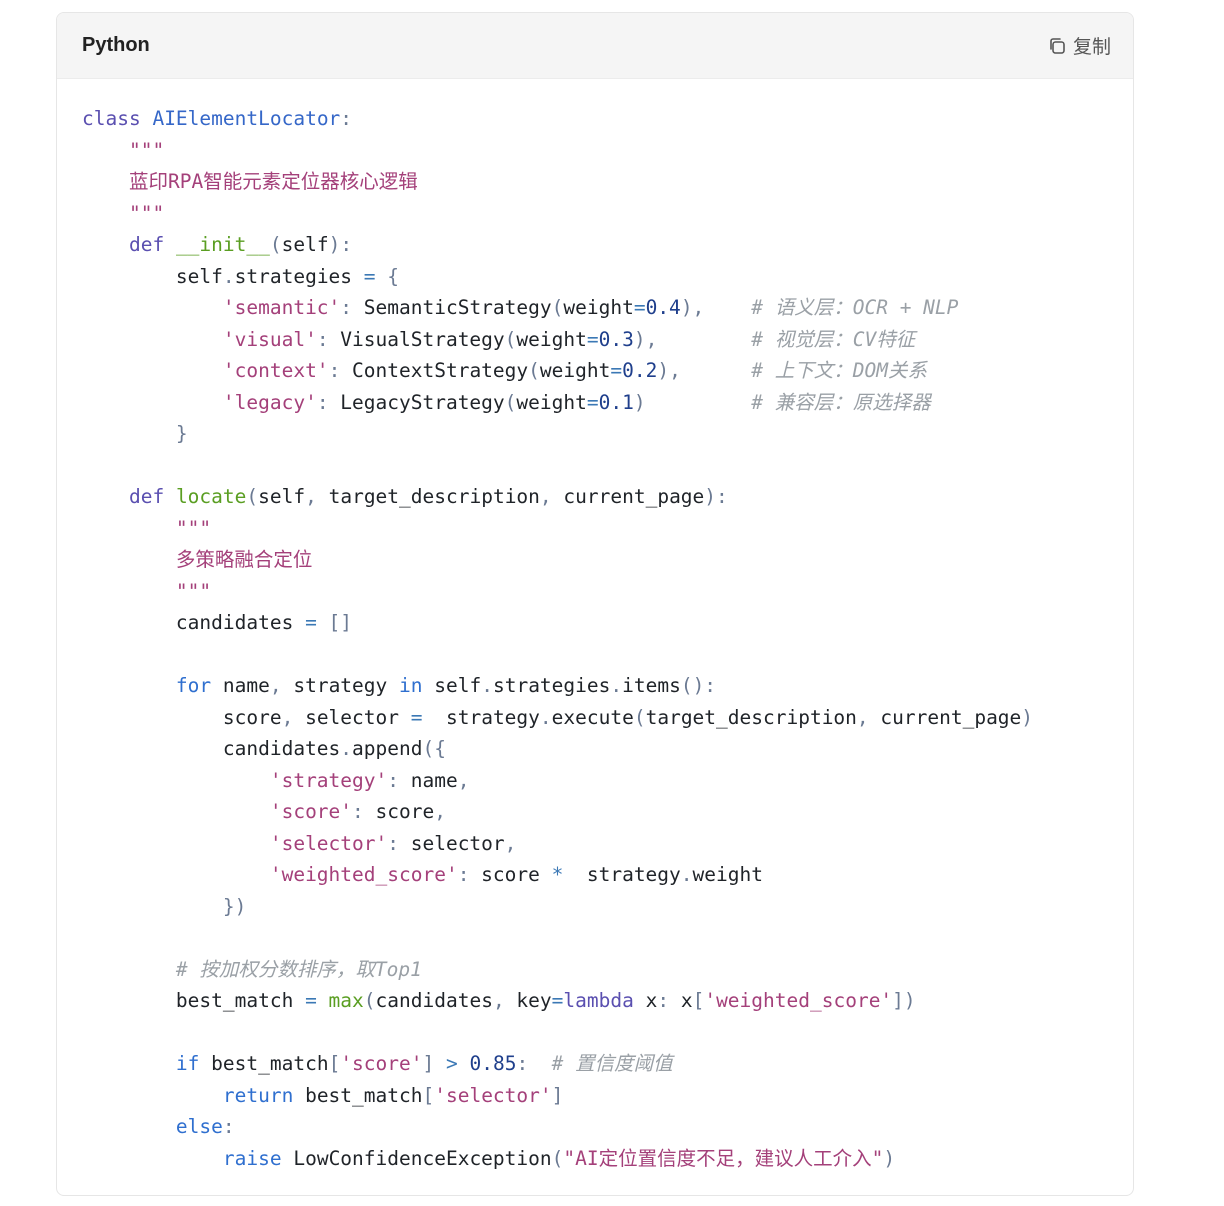  What do you see at coordinates (181, 433) in the screenshot?
I see `code-token: }` at bounding box center [181, 433].